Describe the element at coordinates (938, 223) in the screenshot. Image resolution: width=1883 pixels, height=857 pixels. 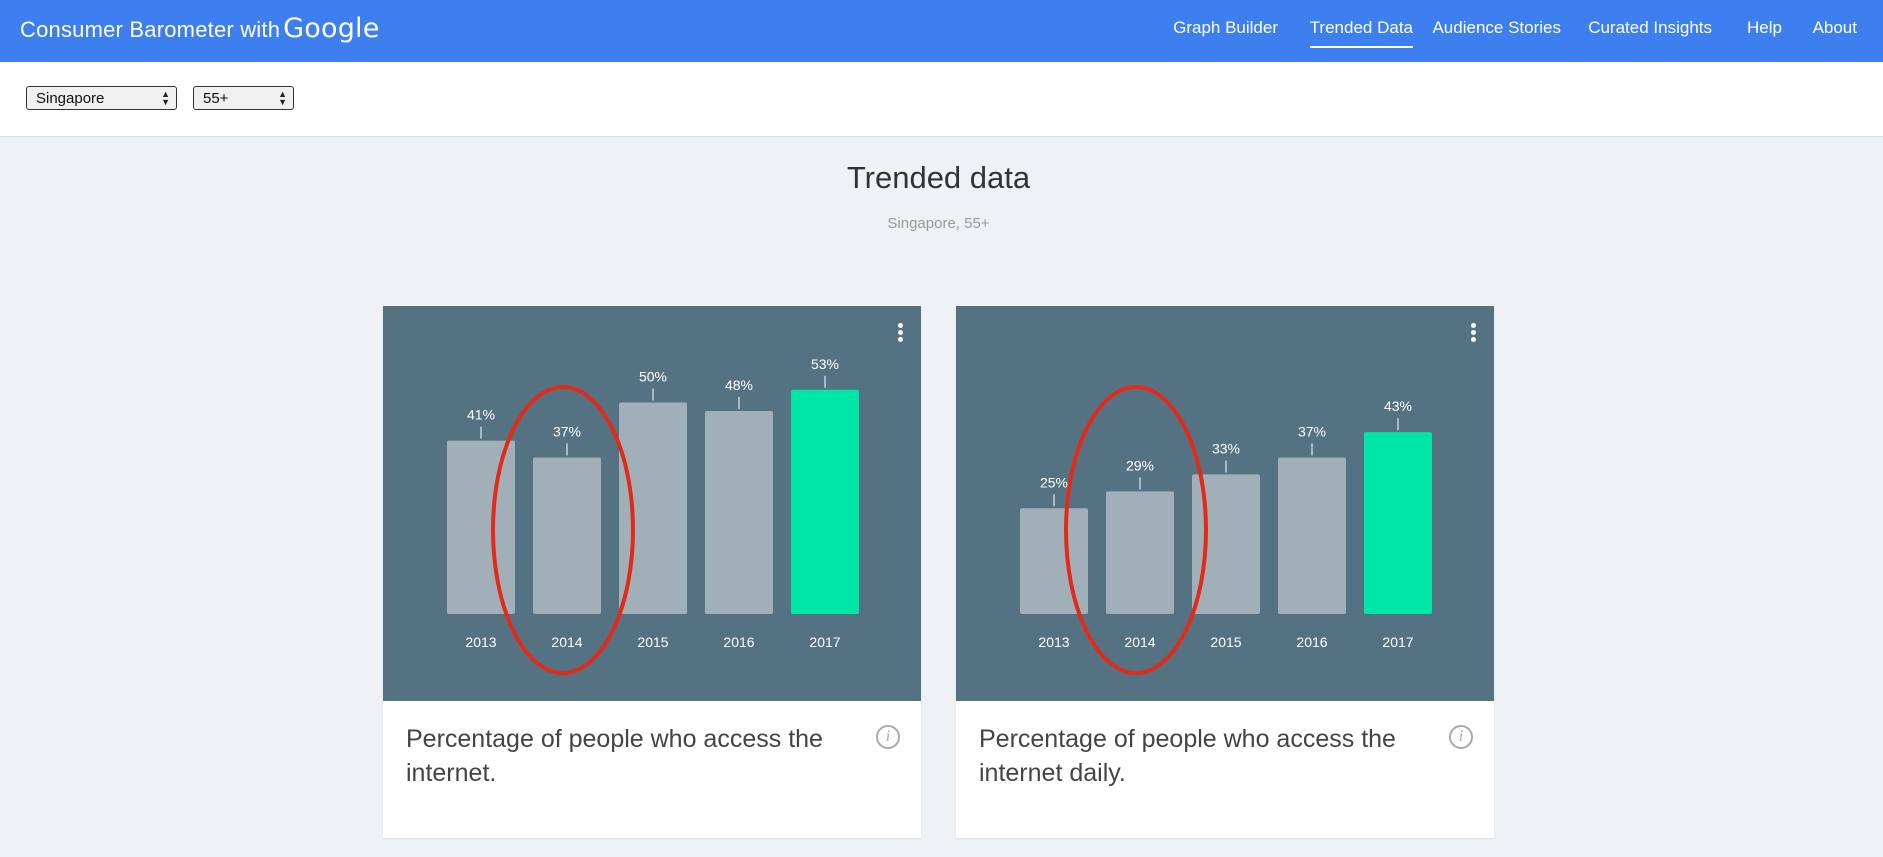
I see `page-subtitle: Singapore, 55+` at that location.